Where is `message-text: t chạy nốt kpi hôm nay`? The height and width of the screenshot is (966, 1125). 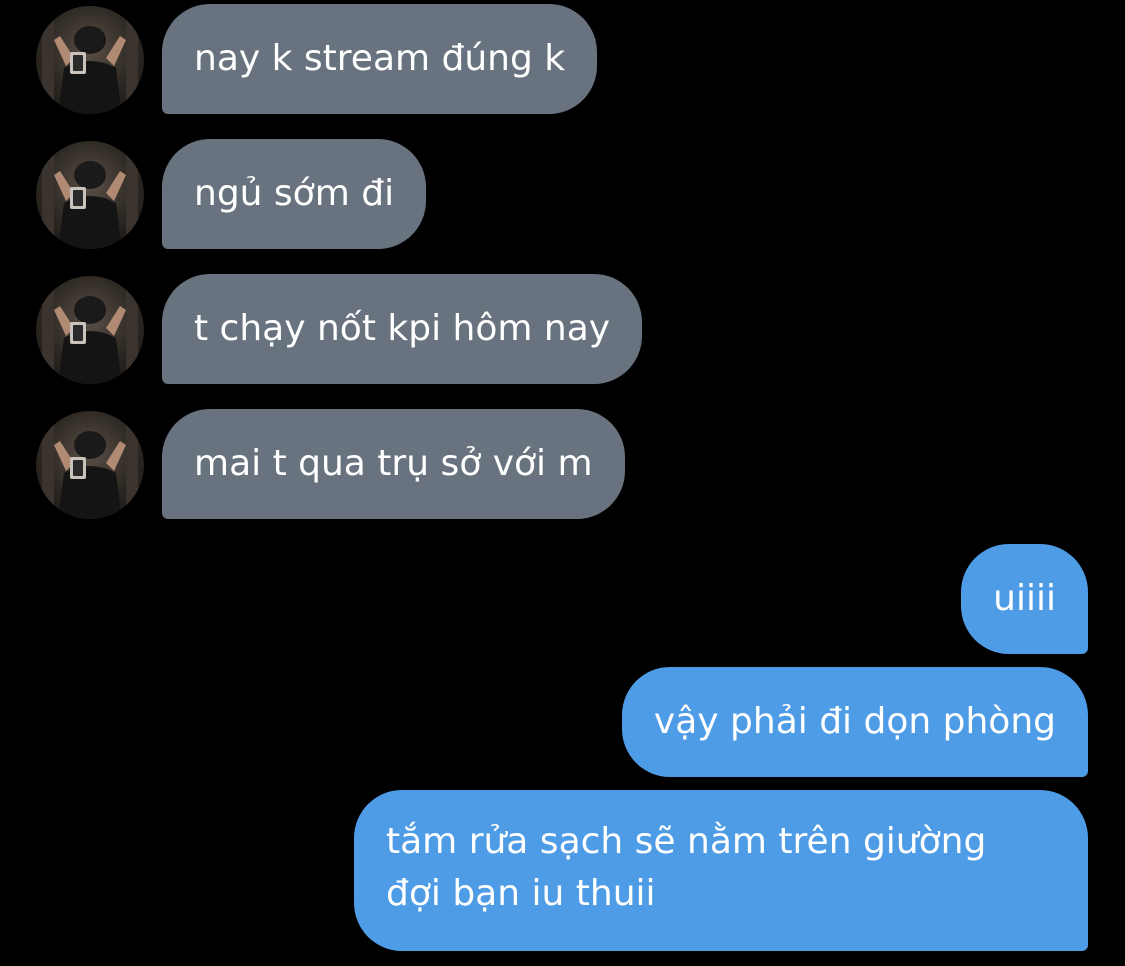
message-text: t chạy nốt kpi hôm nay is located at coordinates (402, 328).